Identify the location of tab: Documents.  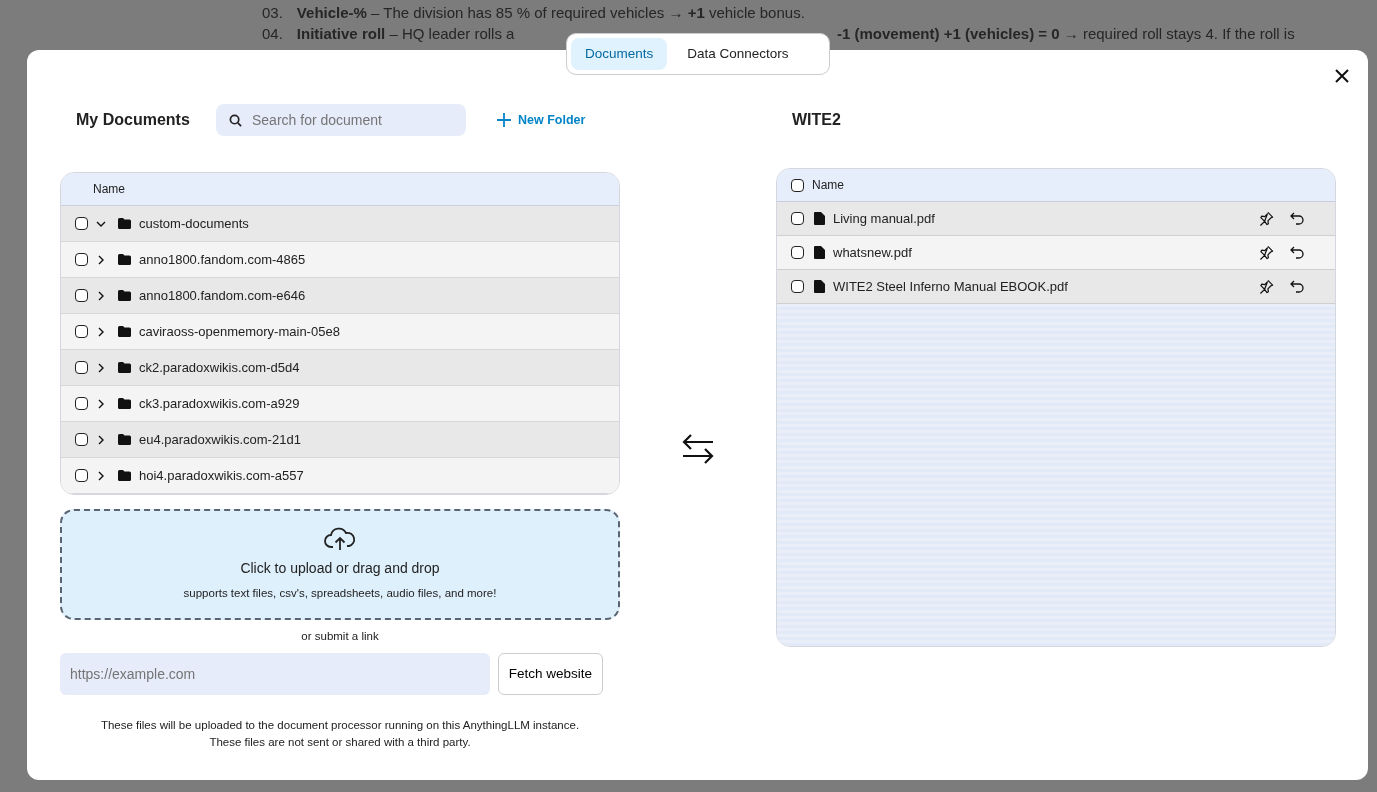
(619, 54).